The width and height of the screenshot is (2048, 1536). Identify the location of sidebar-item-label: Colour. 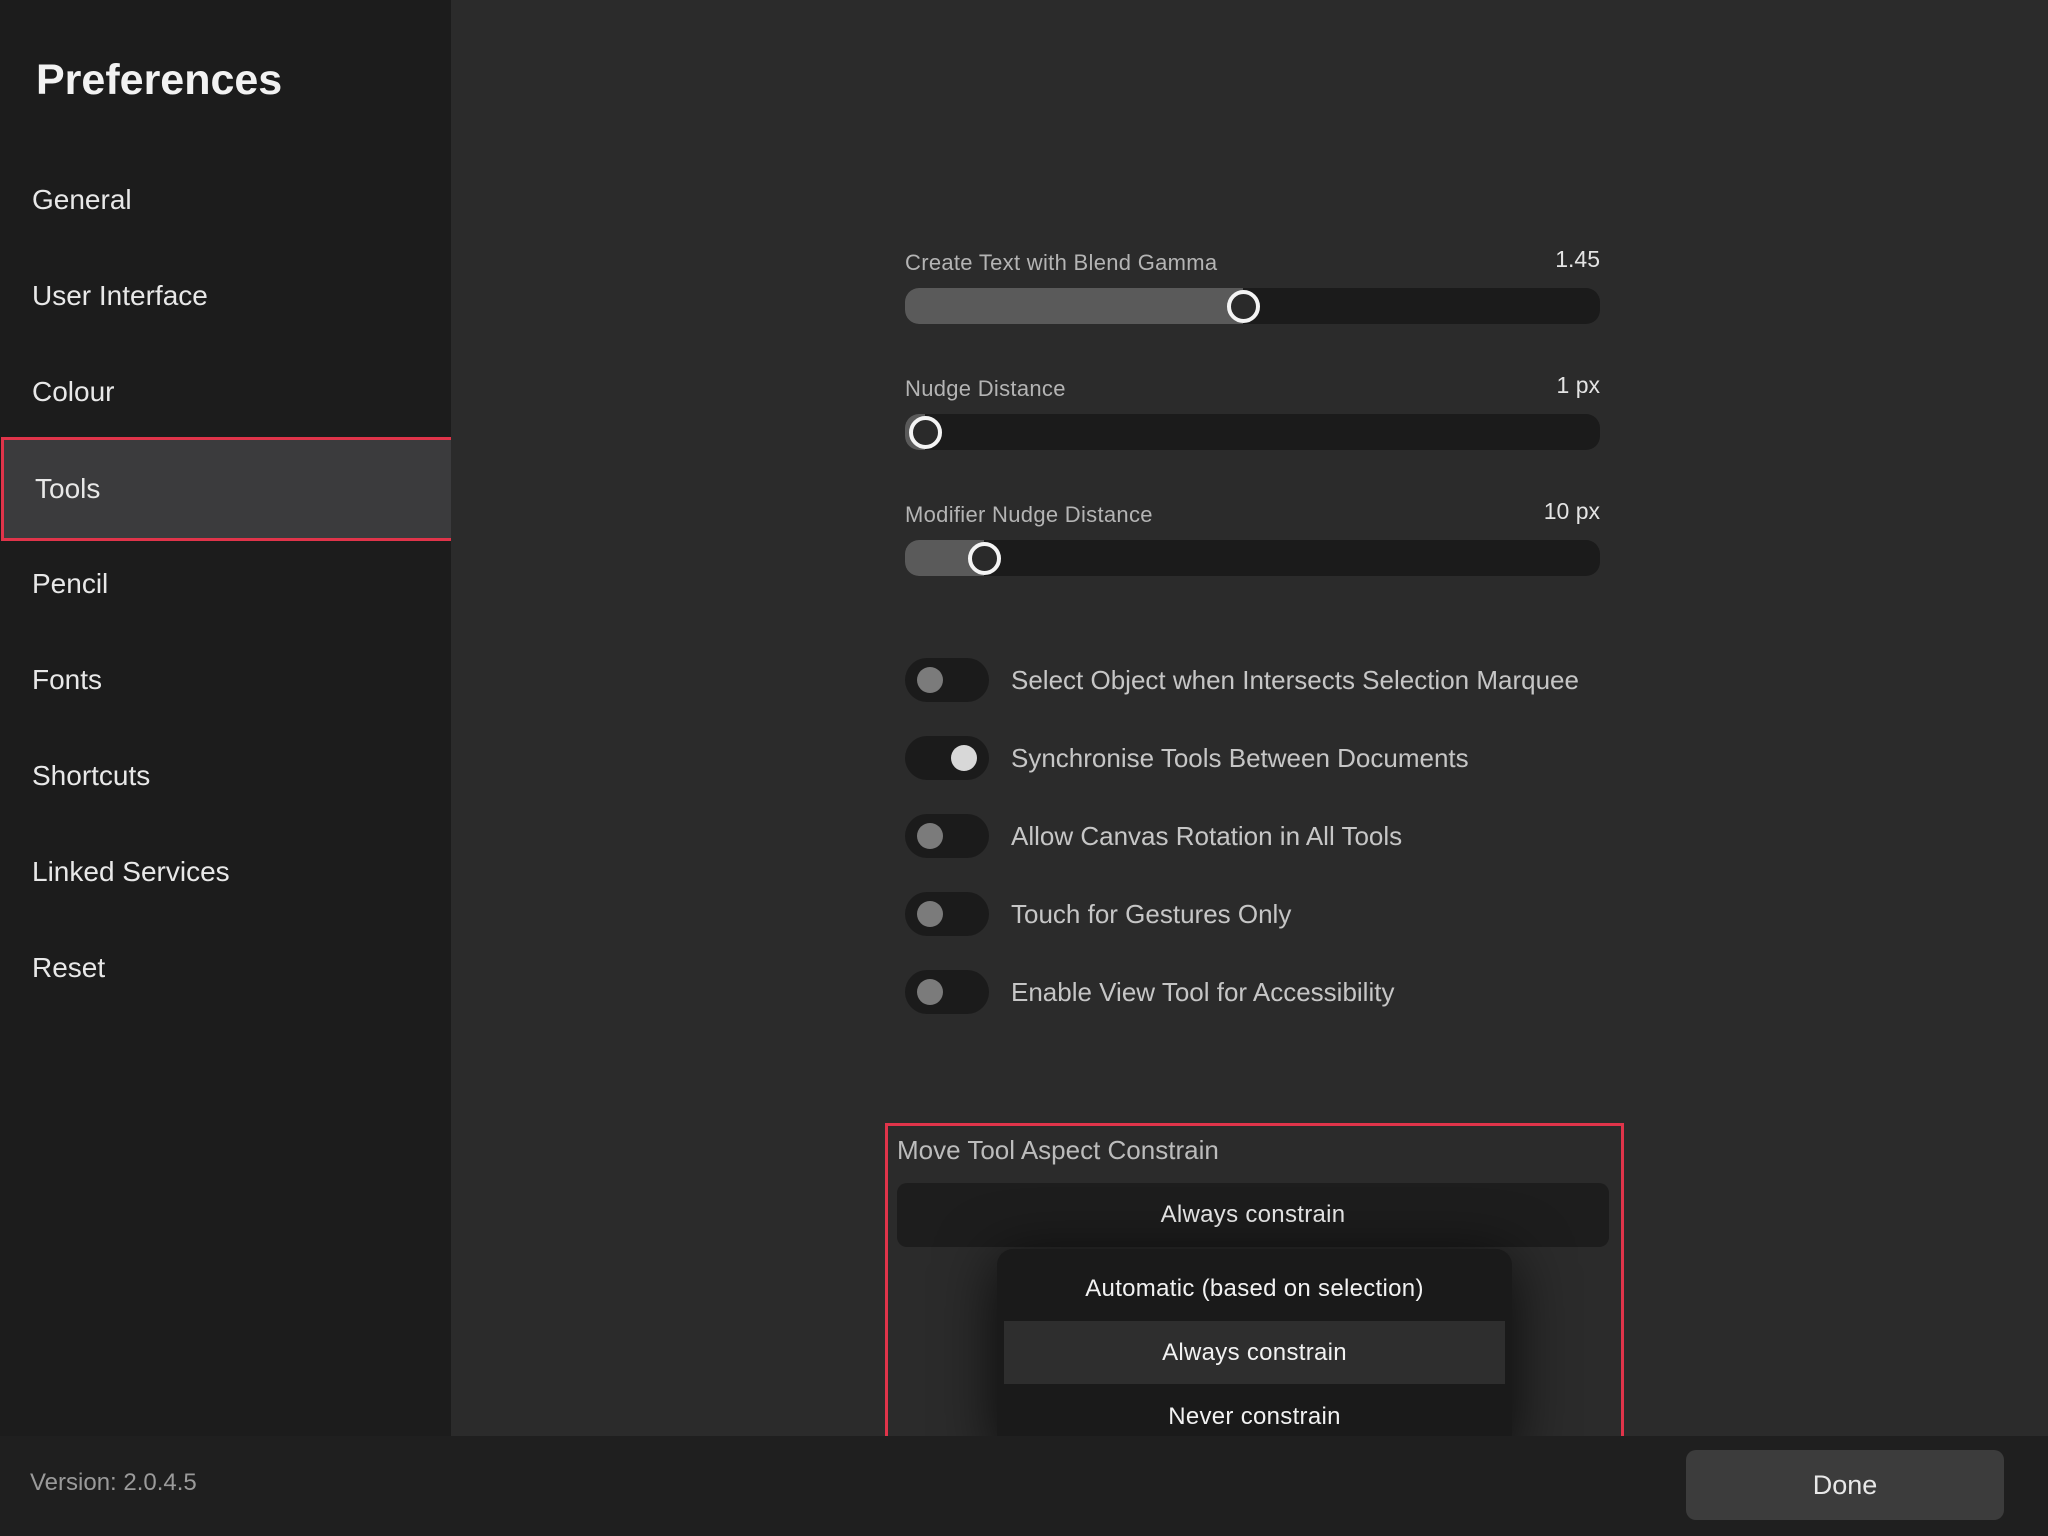
(73, 391).